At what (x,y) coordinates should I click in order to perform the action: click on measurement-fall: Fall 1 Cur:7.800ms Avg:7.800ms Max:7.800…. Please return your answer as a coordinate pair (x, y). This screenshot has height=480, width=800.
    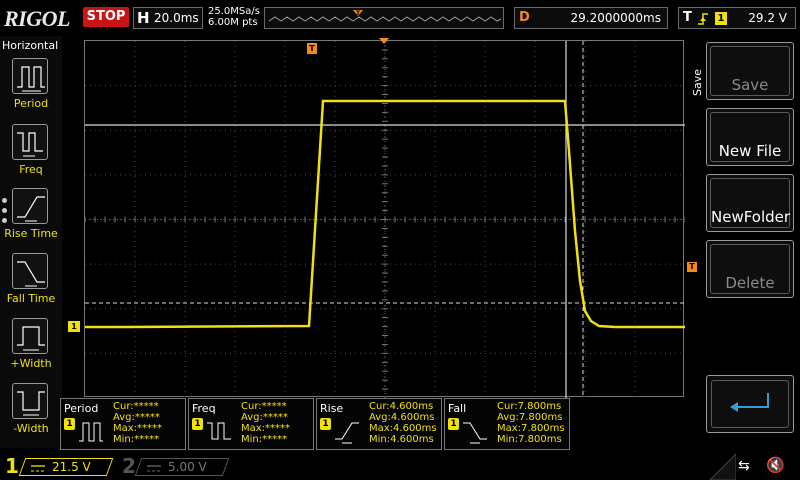
    Looking at the image, I should click on (507, 424).